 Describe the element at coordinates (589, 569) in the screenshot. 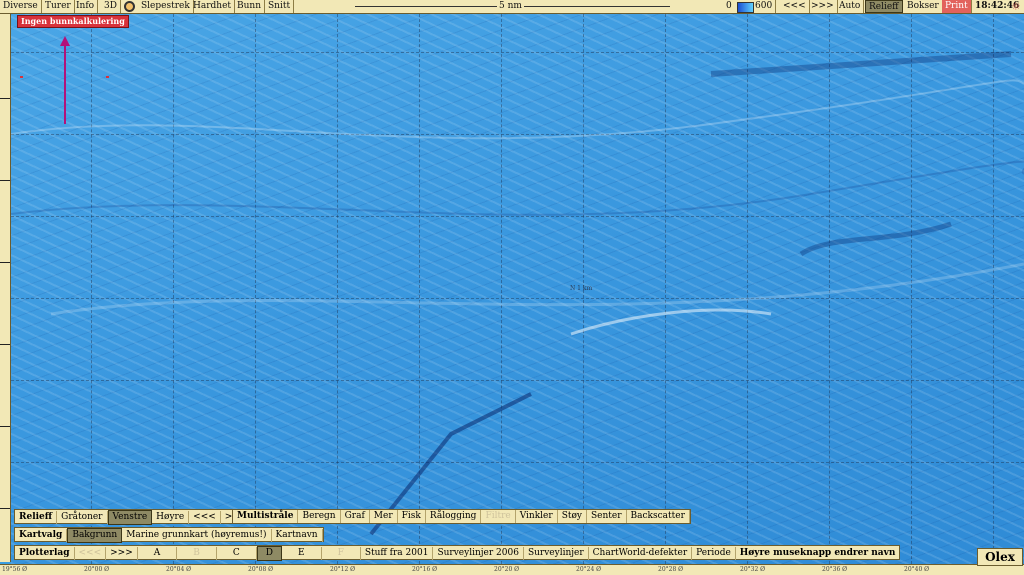

I see `lon-label: 20°24 Ø` at that location.